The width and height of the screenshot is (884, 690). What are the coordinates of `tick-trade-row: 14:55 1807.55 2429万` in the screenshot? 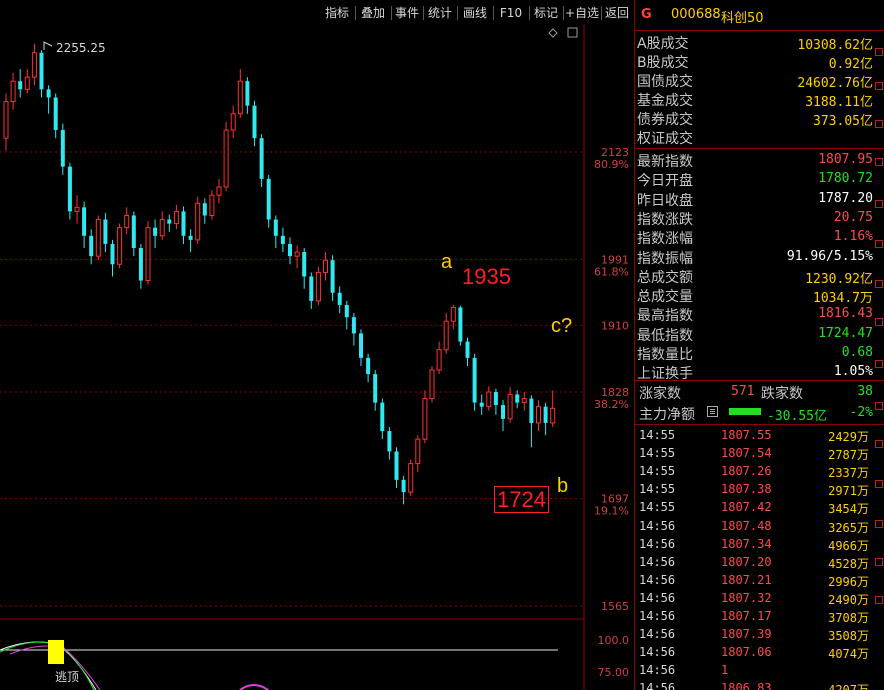 It's located at (755, 435).